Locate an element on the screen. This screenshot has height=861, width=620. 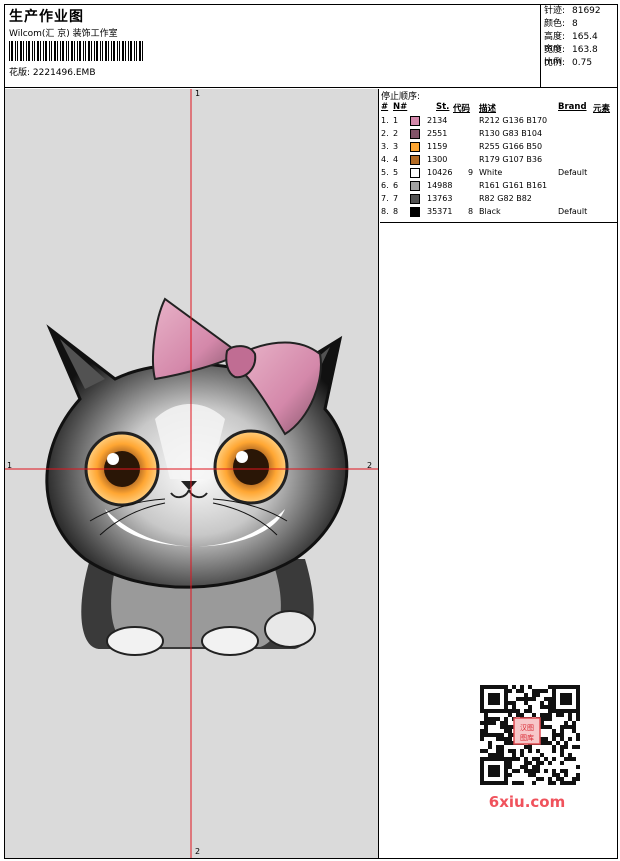
col-header-brand: Brand is located at coordinates (572, 107).